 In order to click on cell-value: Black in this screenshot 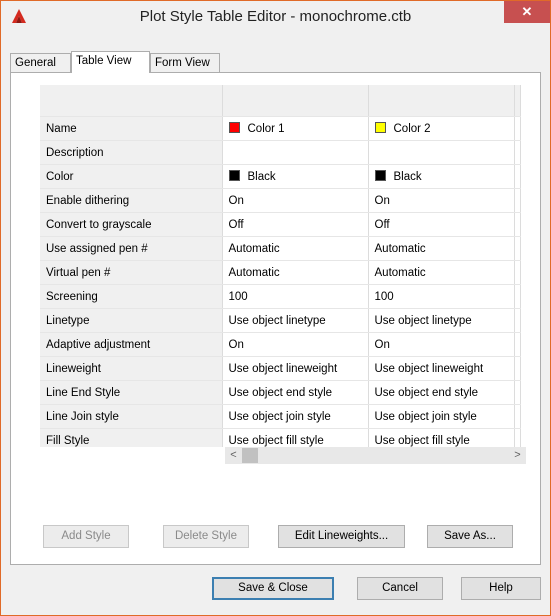, I will do `click(407, 177)`.